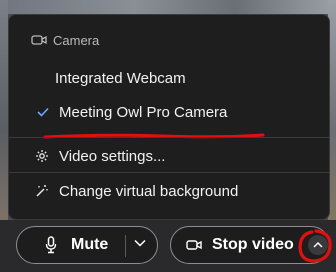  What do you see at coordinates (4, 110) in the screenshot?
I see `video-backdrop-left` at bounding box center [4, 110].